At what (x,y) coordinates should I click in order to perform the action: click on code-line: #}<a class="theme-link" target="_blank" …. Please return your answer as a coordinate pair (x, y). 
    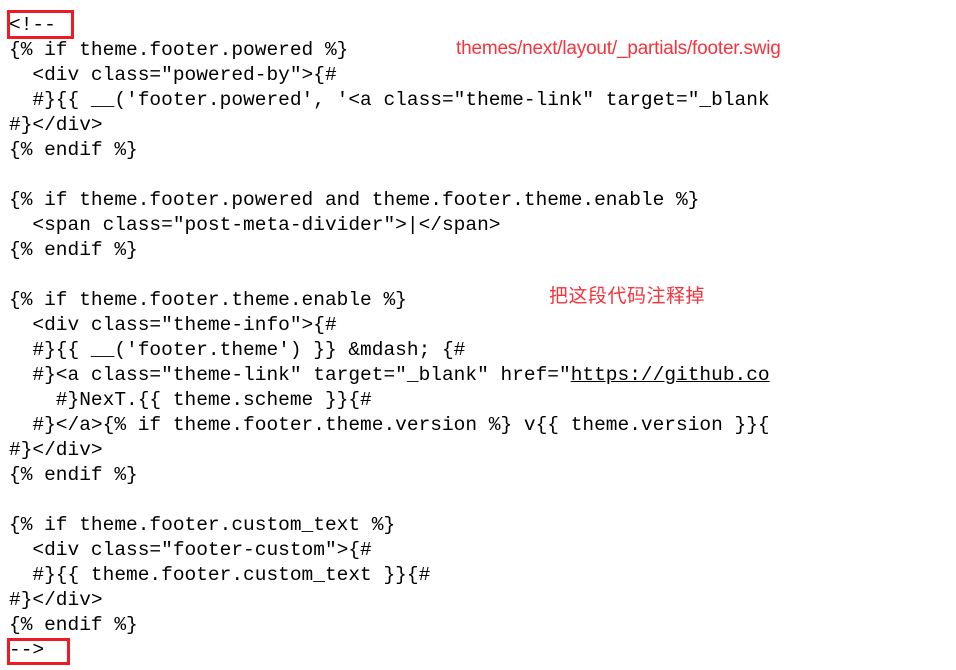
    Looking at the image, I should click on (389, 375).